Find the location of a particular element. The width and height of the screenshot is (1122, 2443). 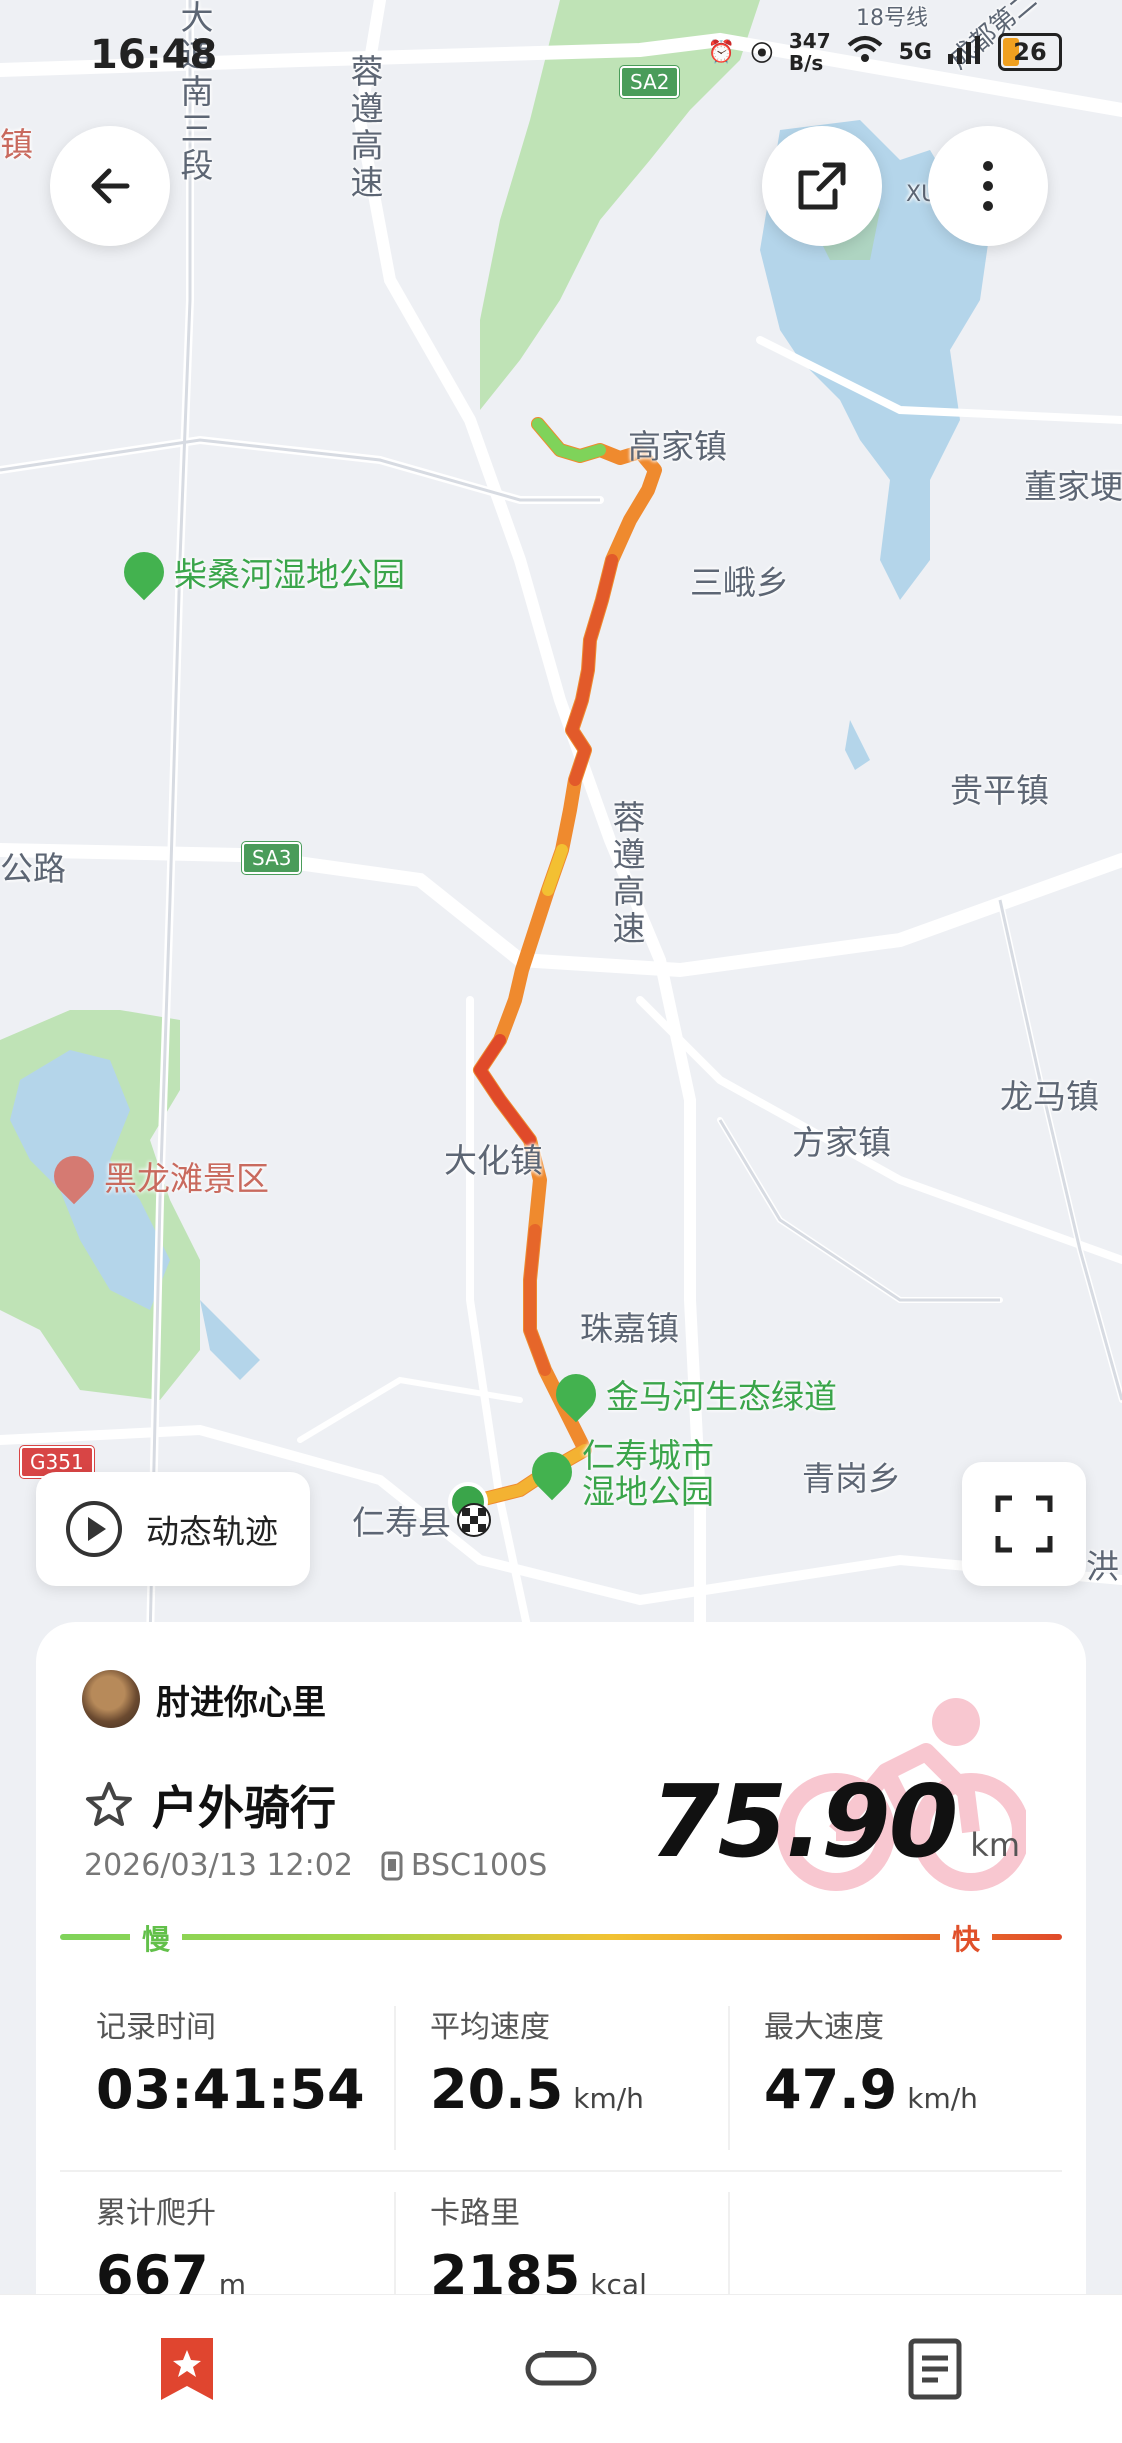

map-label-road-left: 公路 is located at coordinates (33, 868).